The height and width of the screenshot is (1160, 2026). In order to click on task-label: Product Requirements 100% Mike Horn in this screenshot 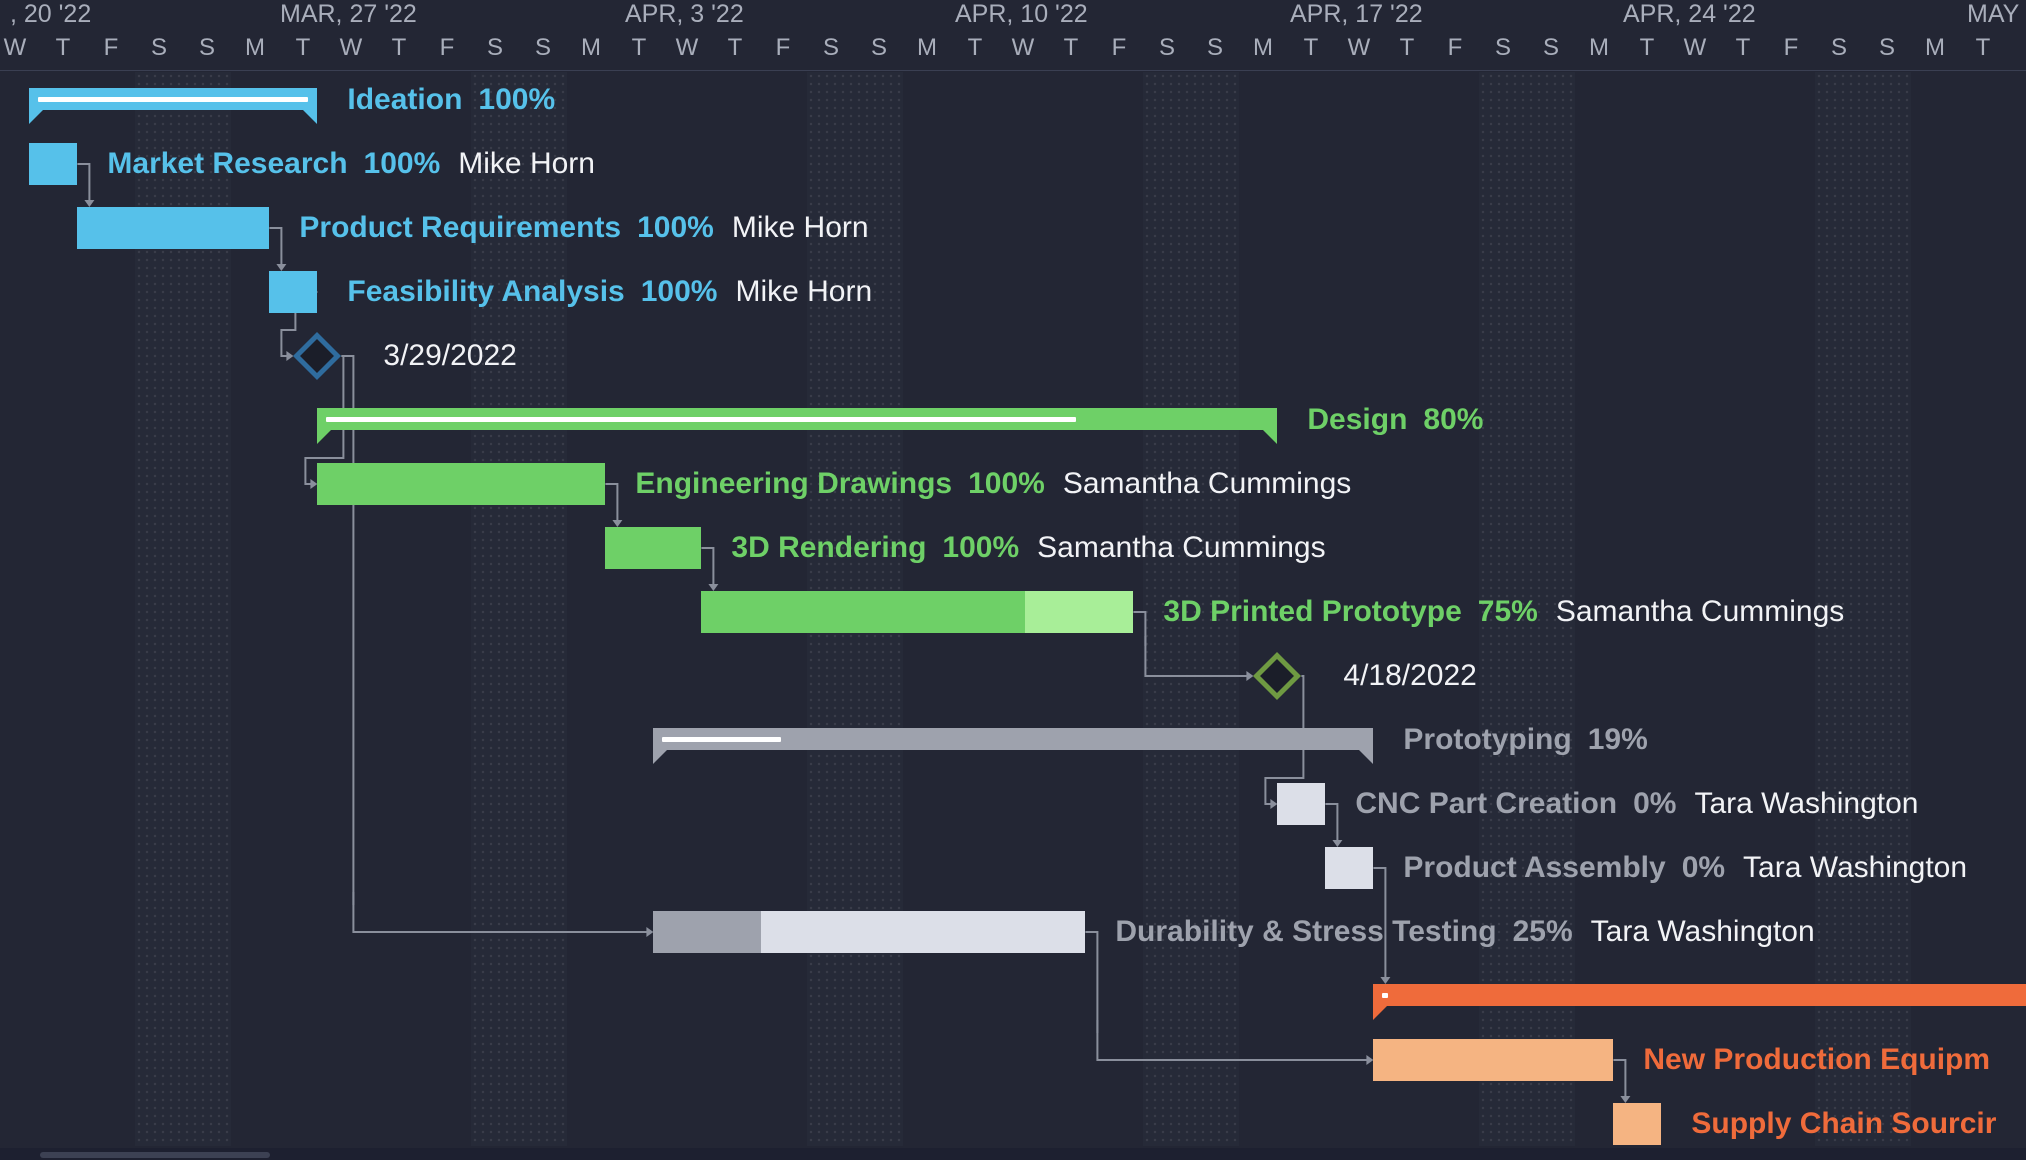, I will do `click(583, 228)`.